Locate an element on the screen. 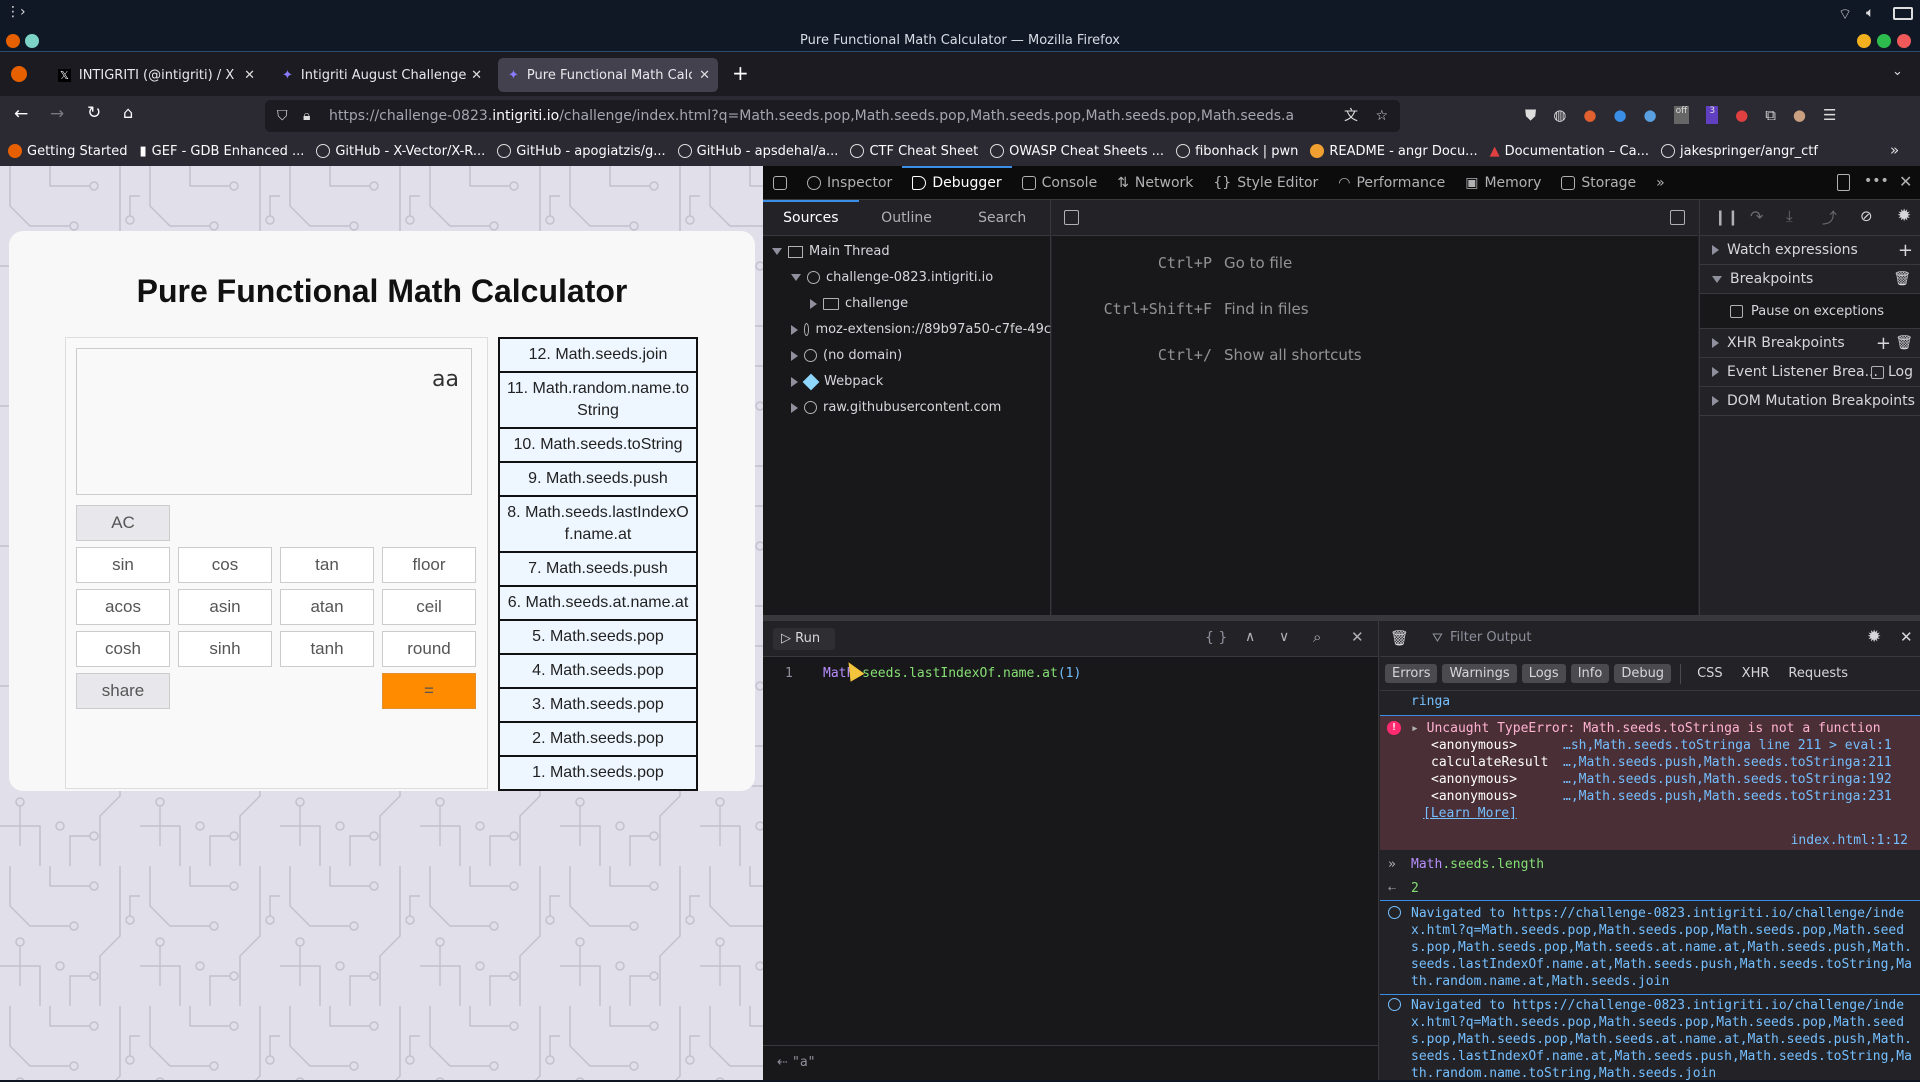 This screenshot has height=1082, width=1920. settings-gear-icon: ✹ is located at coordinates (1904, 216).